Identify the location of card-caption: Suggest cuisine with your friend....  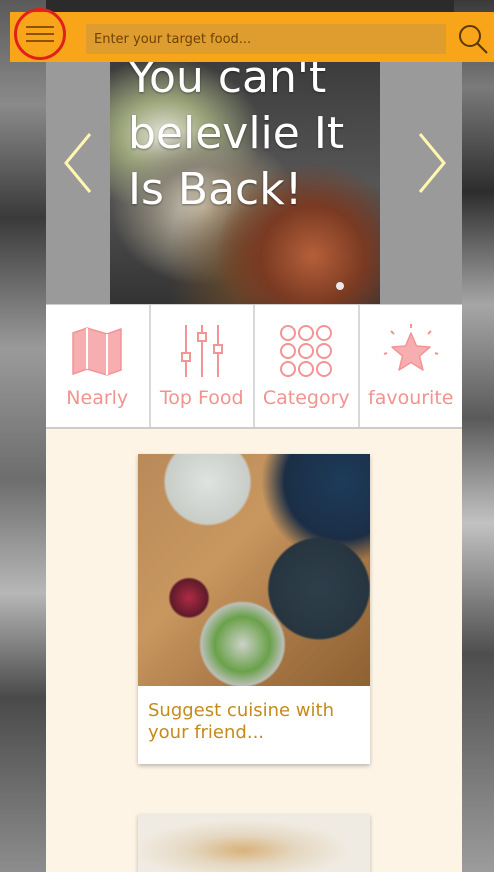
(241, 721).